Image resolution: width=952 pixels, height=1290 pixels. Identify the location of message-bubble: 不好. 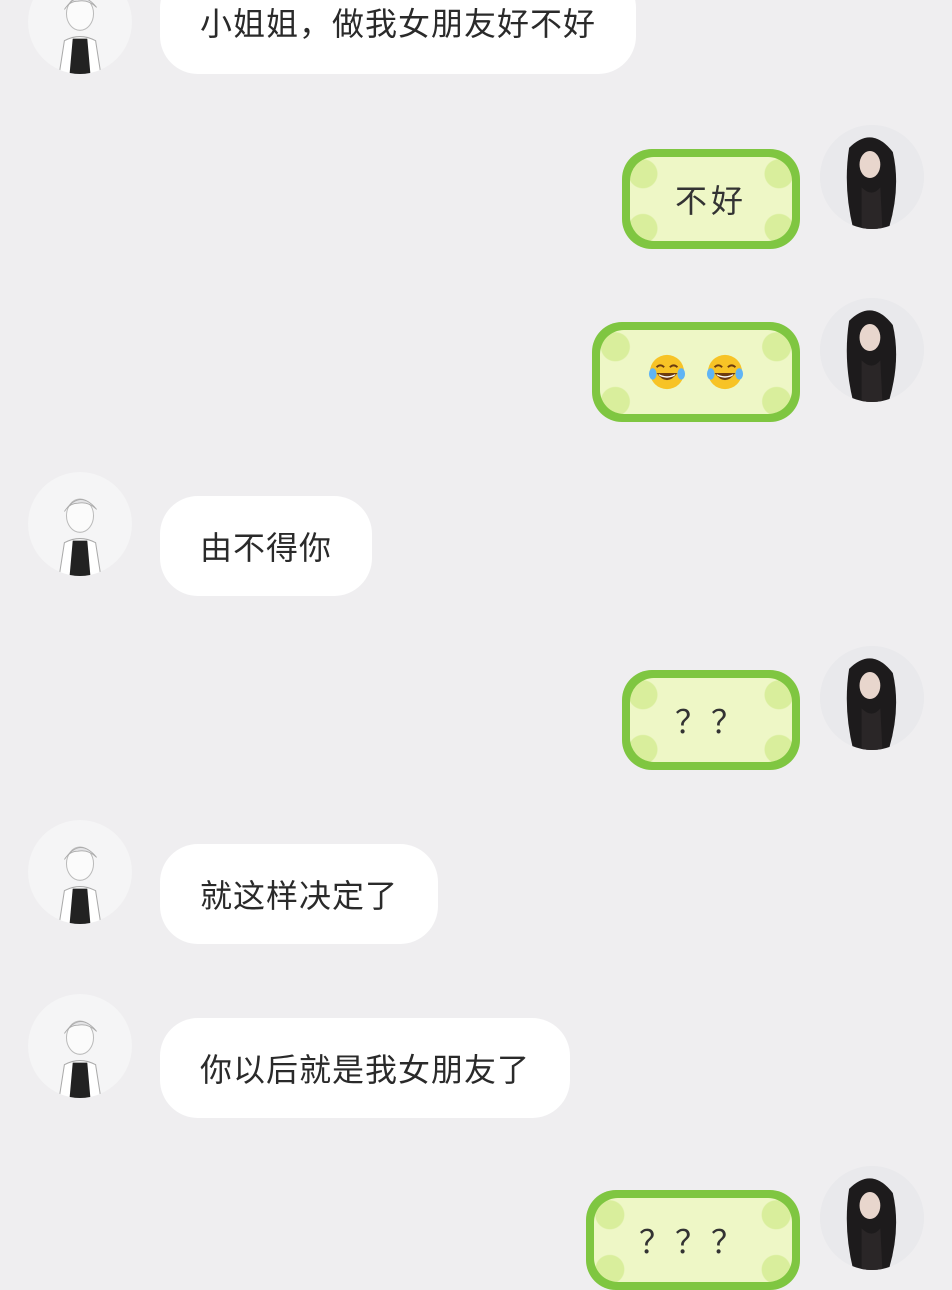
(711, 199).